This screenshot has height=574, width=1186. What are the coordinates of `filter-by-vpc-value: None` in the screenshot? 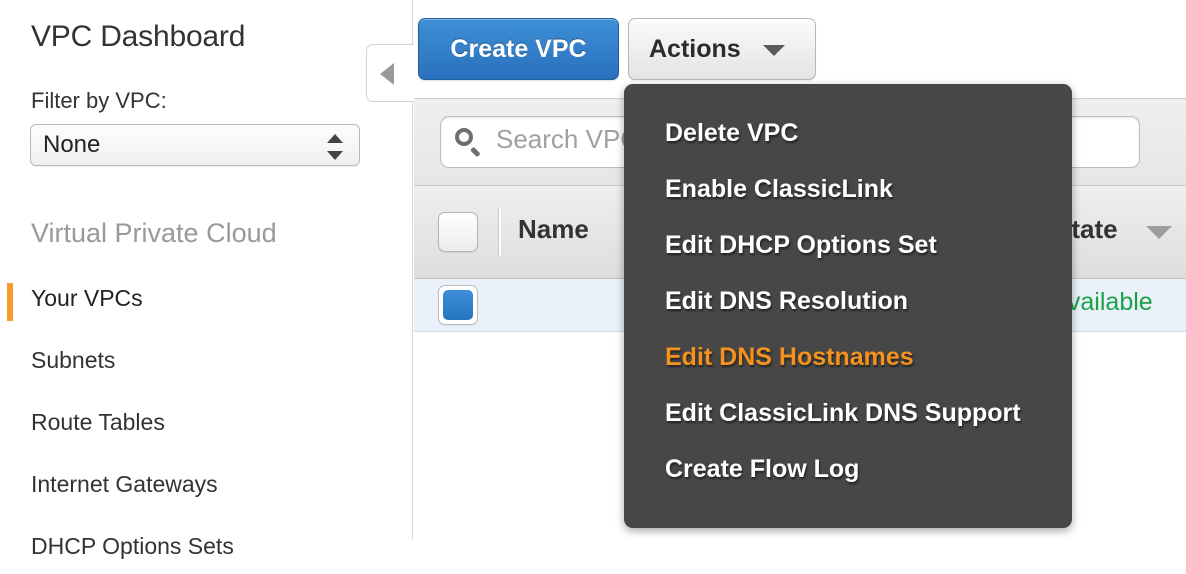 It's located at (72, 144).